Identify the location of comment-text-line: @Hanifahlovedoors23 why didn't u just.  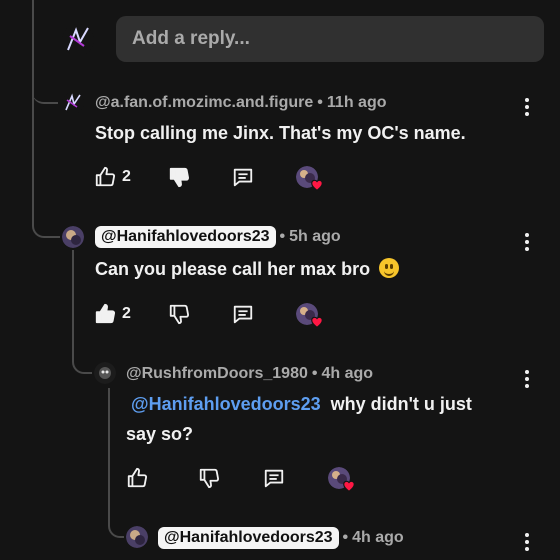
(326, 404).